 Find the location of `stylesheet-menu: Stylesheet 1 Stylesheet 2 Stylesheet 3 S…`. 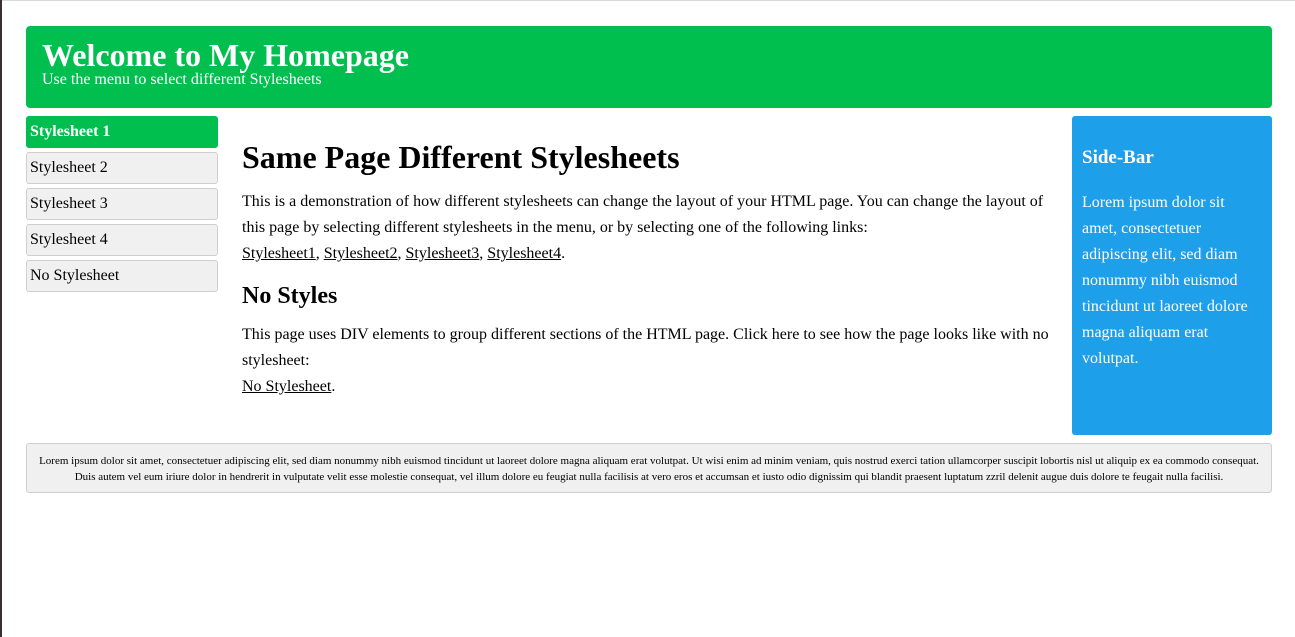

stylesheet-menu: Stylesheet 1 Stylesheet 2 Stylesheet 3 S… is located at coordinates (122, 206).